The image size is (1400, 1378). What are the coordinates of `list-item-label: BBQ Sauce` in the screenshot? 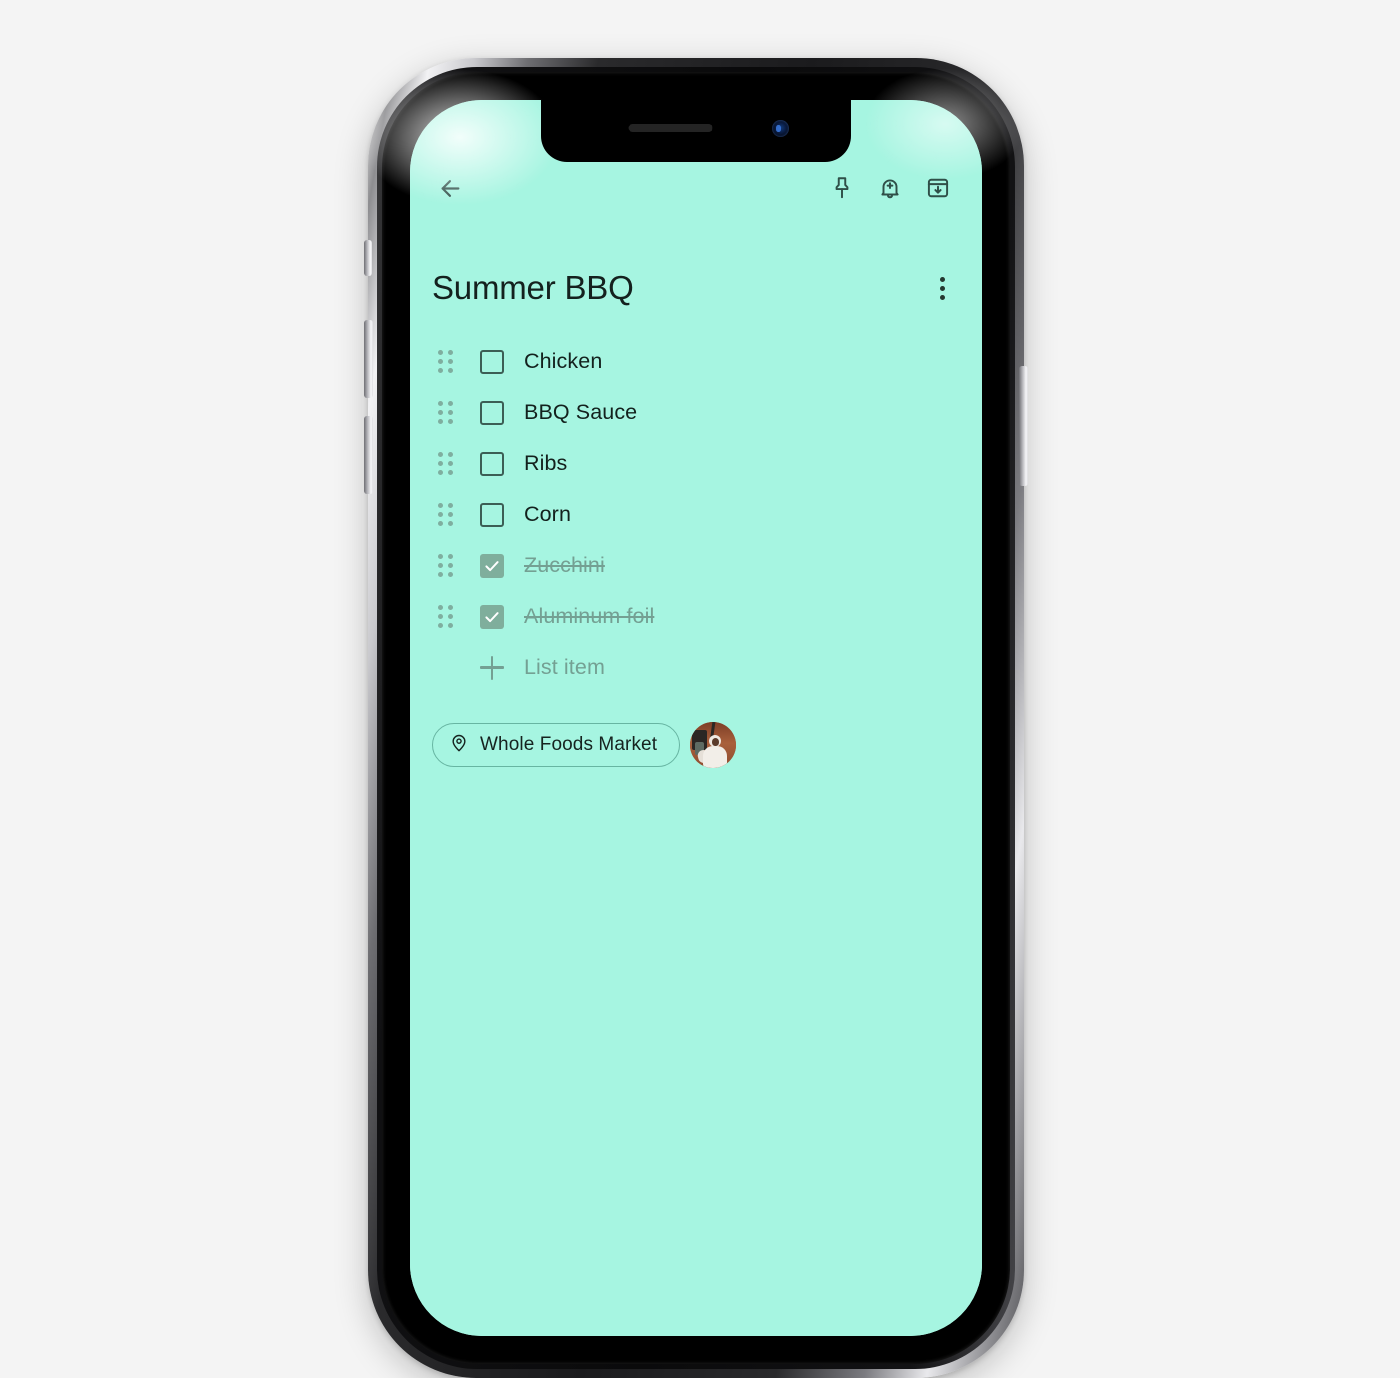 It's located at (580, 412).